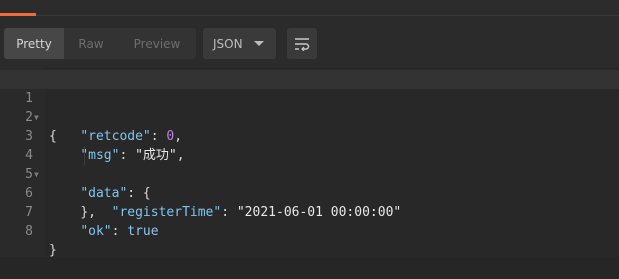 The width and height of the screenshot is (619, 279). I want to click on json-key: "ok", so click(96, 231).